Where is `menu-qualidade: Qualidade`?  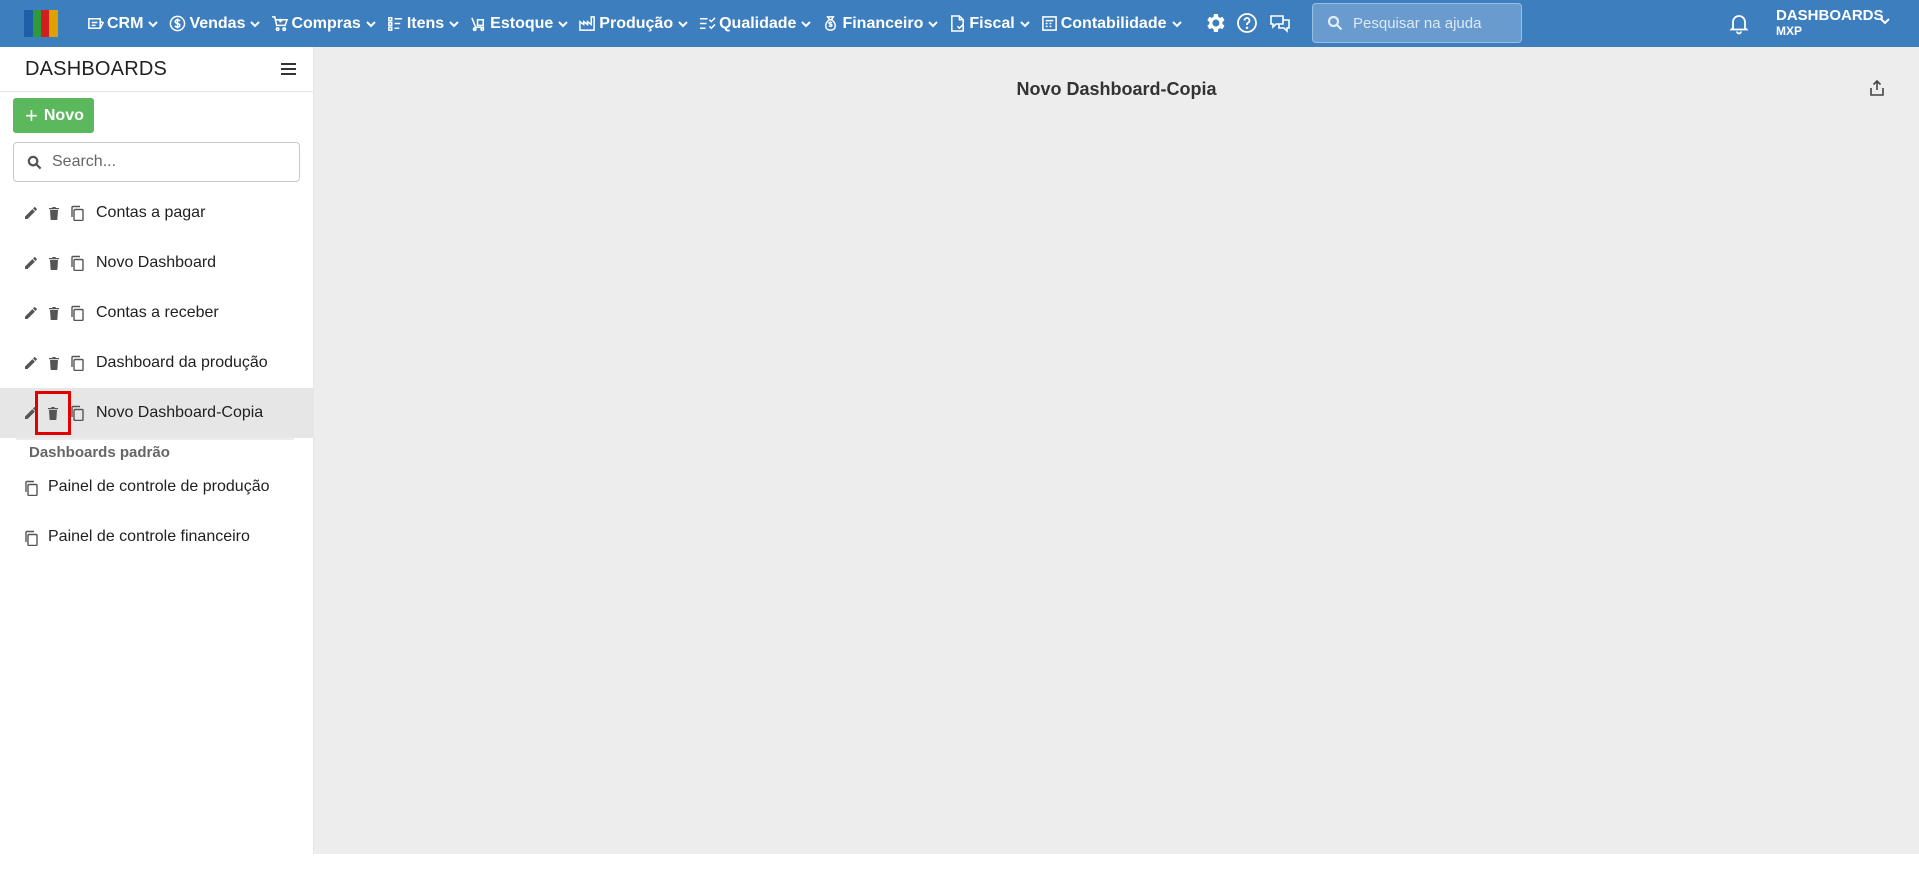 menu-qualidade: Qualidade is located at coordinates (755, 23).